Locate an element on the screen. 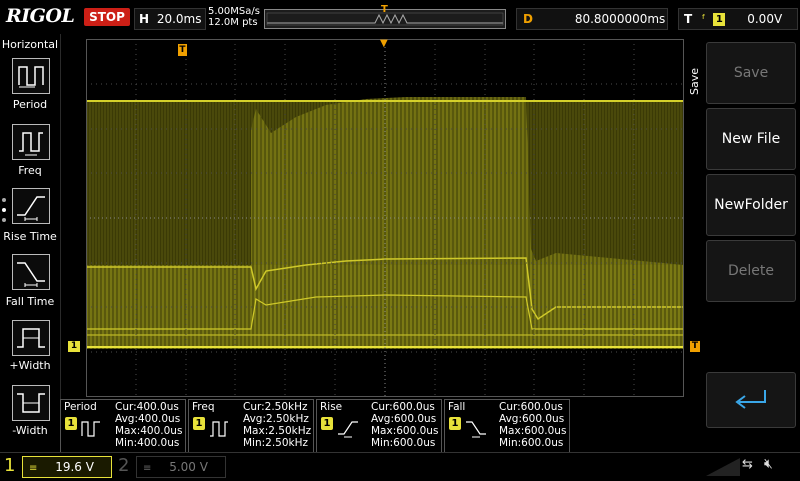 Image resolution: width=800 pixels, height=481 pixels. meas-cur: Cur:400.0us is located at coordinates (147, 407).